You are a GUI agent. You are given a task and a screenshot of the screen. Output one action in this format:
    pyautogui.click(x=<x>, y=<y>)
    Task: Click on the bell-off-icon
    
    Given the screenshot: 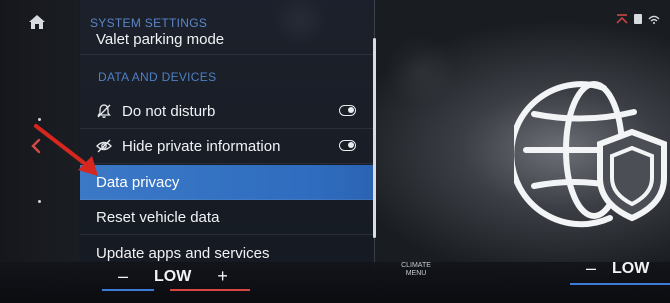 What is the action you would take?
    pyautogui.click(x=104, y=111)
    